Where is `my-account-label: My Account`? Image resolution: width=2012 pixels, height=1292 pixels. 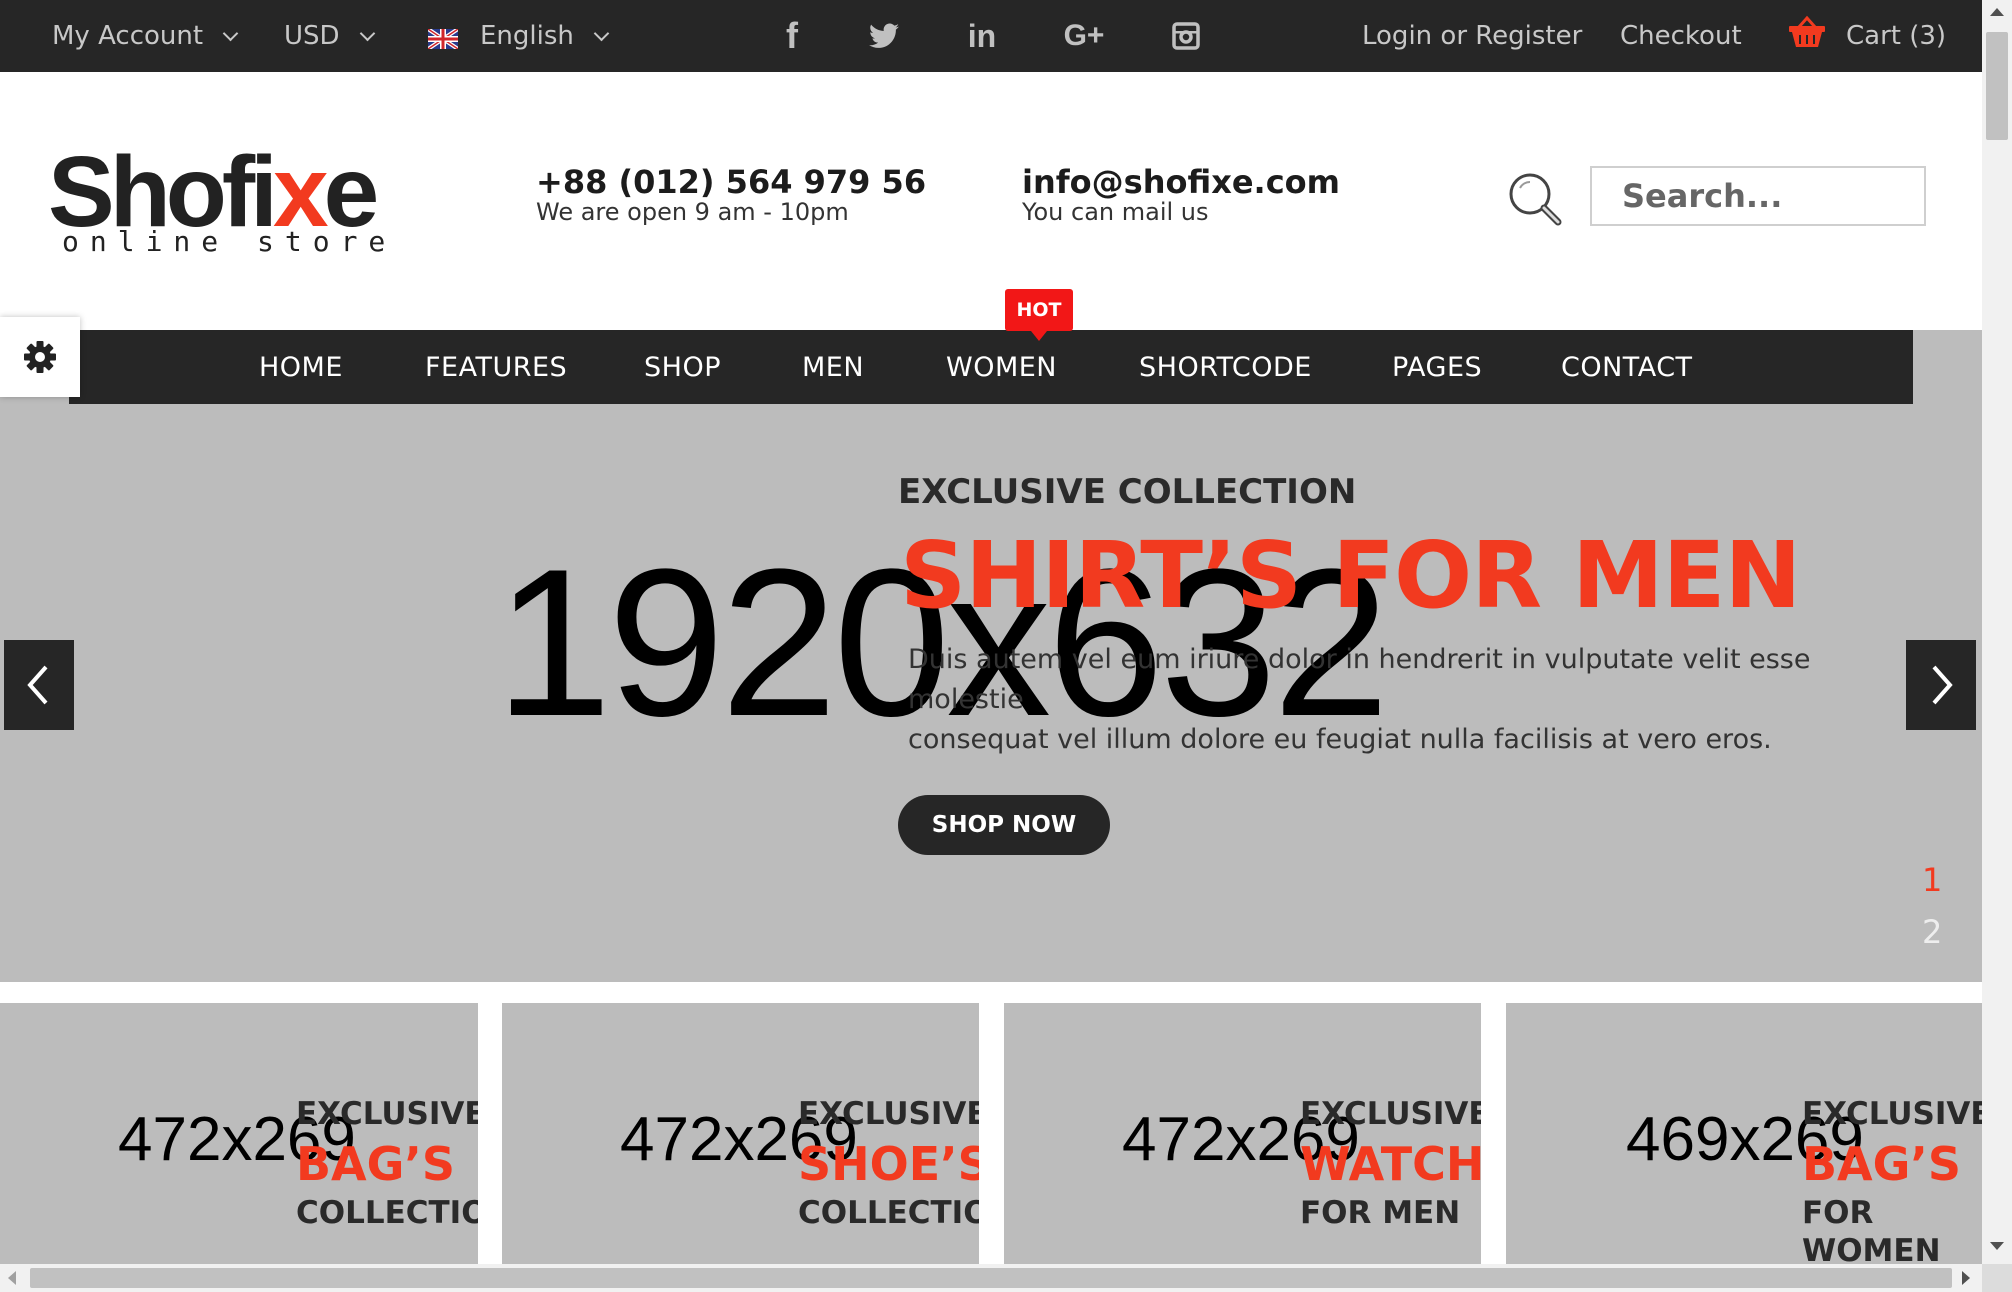 my-account-label: My Account is located at coordinates (128, 36).